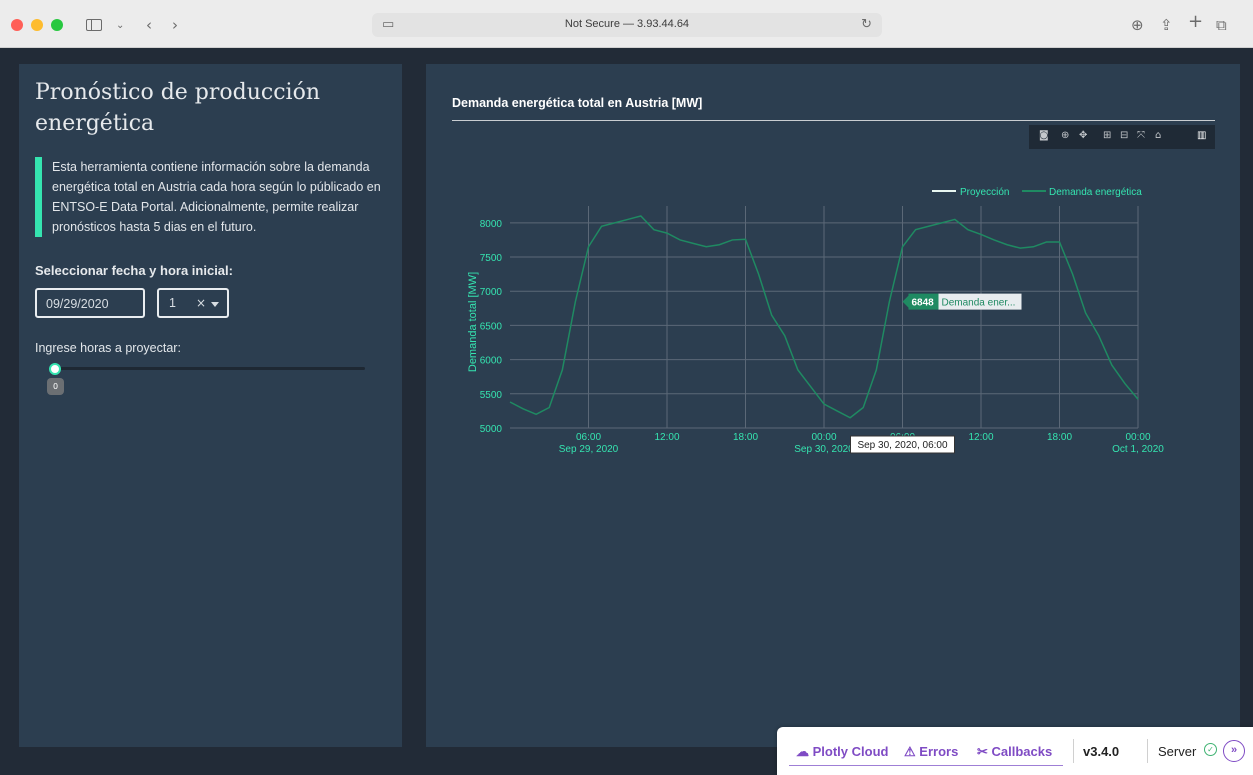  What do you see at coordinates (17, 25) in the screenshot?
I see `close-window-button` at bounding box center [17, 25].